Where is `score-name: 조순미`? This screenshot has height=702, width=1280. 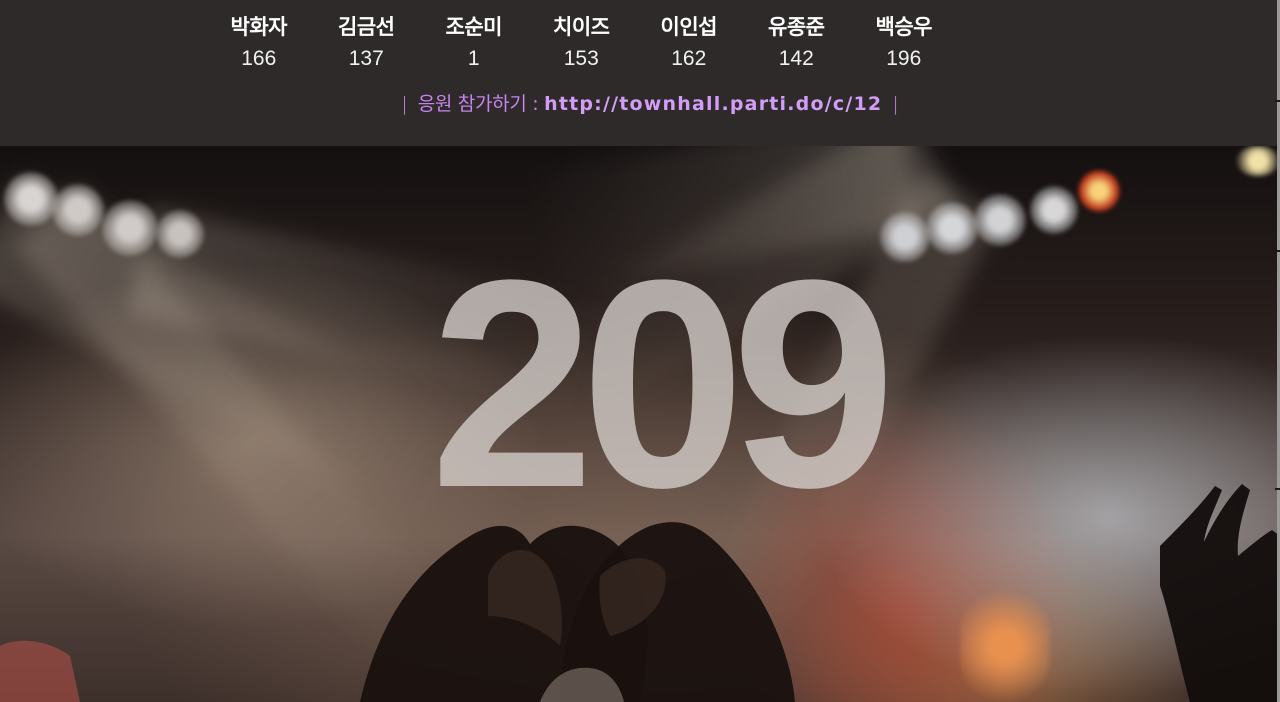 score-name: 조순미 is located at coordinates (474, 27).